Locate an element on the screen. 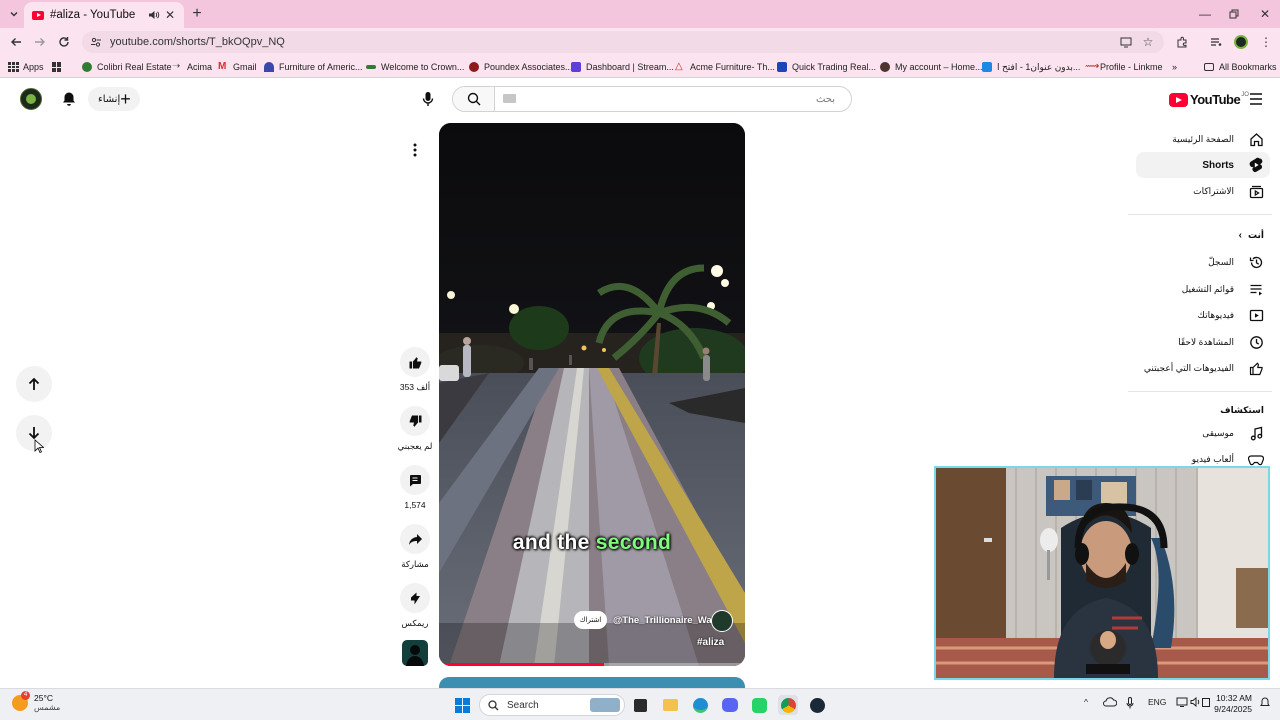  bookmark-star-icon: ☆ is located at coordinates (1148, 42).